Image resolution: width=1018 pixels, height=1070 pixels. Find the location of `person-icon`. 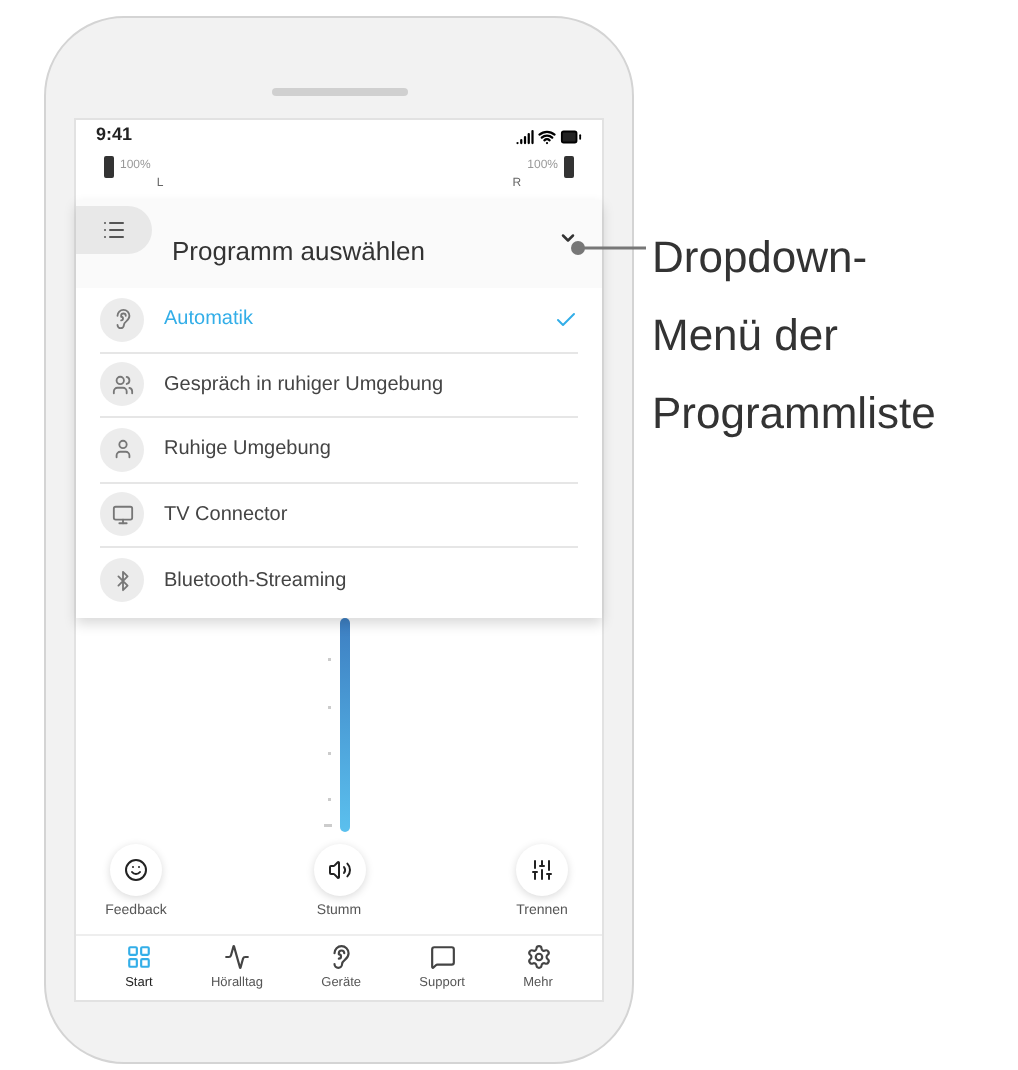

person-icon is located at coordinates (122, 449).